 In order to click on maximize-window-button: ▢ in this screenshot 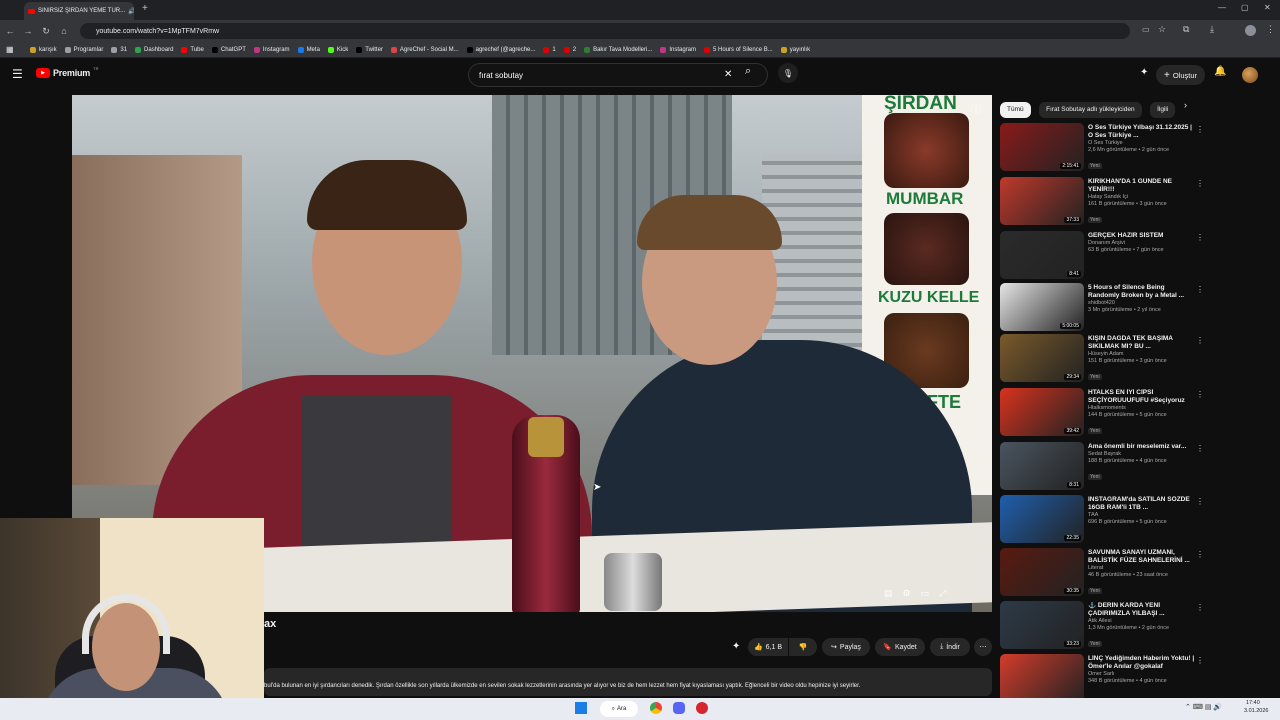, I will do `click(1245, 7)`.